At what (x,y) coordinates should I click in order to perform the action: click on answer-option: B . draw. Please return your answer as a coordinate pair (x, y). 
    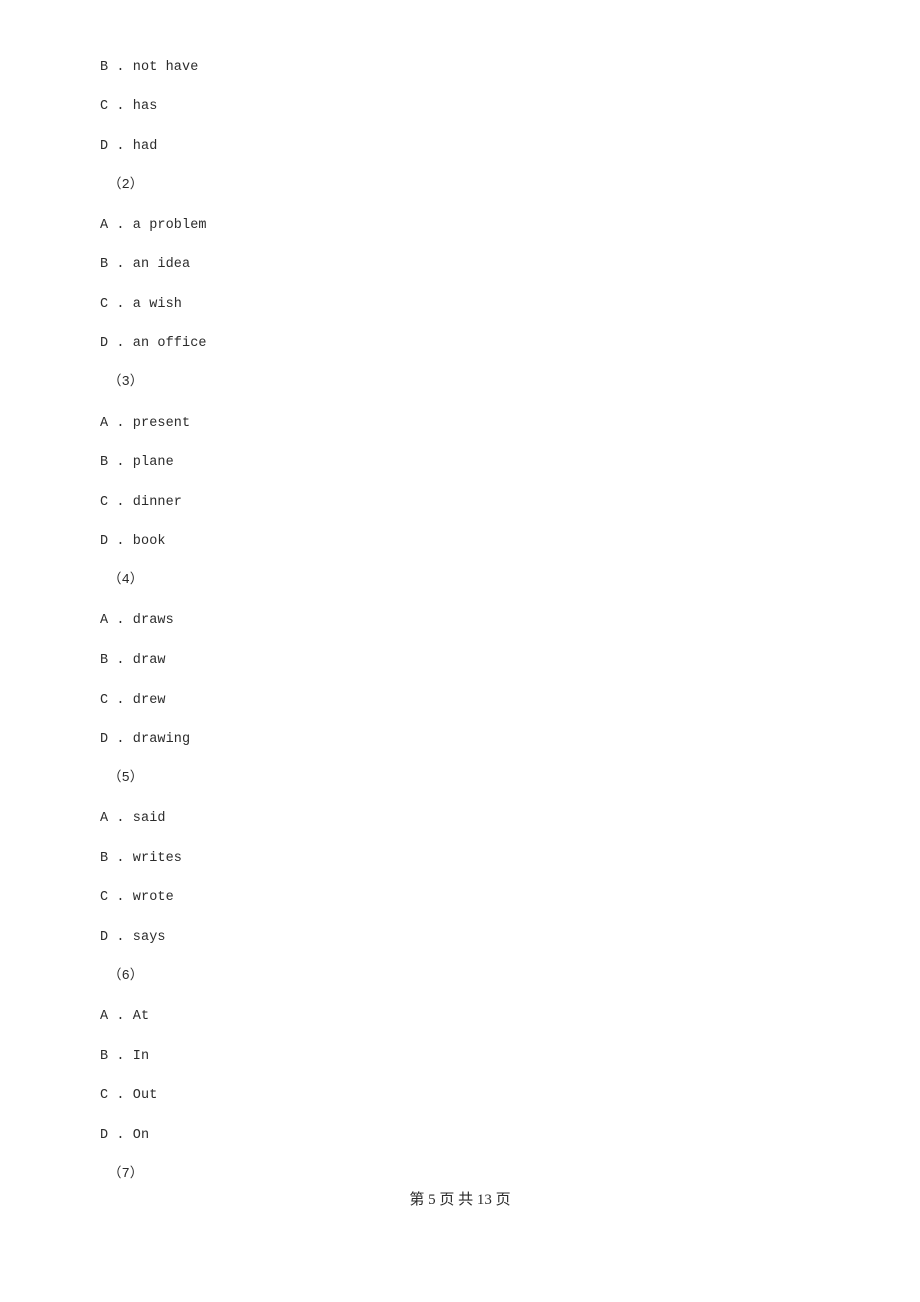
    Looking at the image, I should click on (133, 660).